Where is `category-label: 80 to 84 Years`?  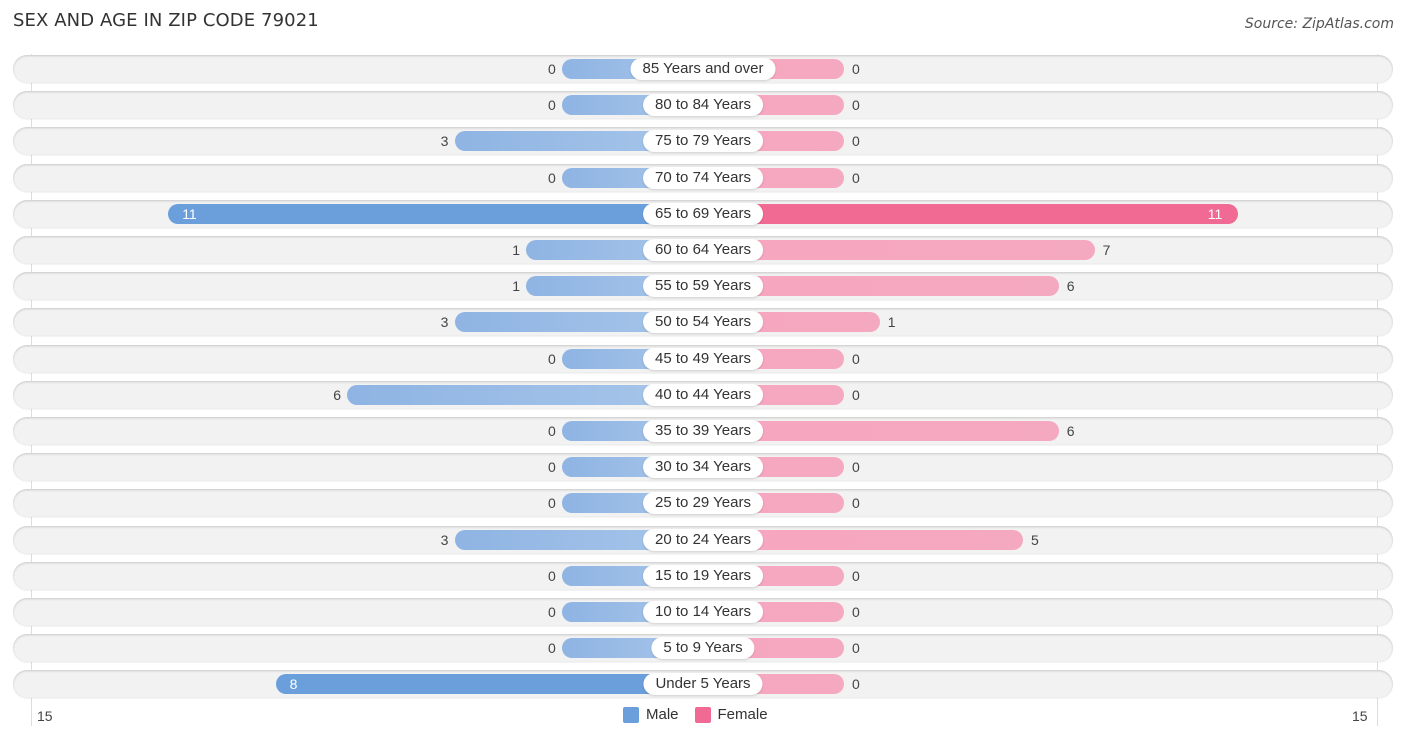
category-label: 80 to 84 Years is located at coordinates (703, 105).